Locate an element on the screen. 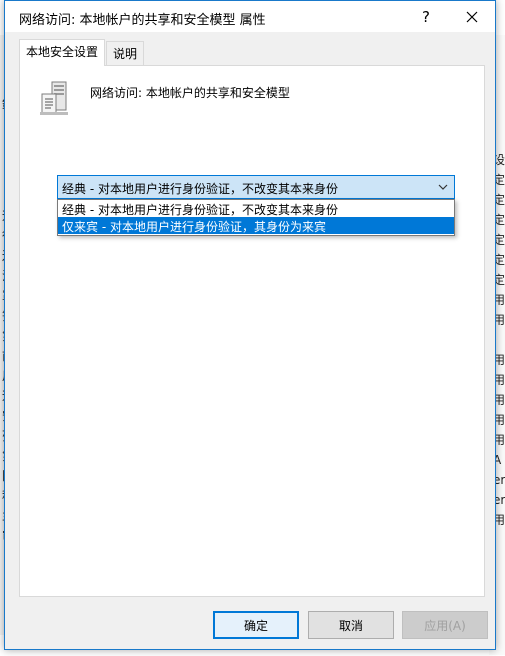 The height and width of the screenshot is (656, 505). tab-explain: 说明 is located at coordinates (125, 53).